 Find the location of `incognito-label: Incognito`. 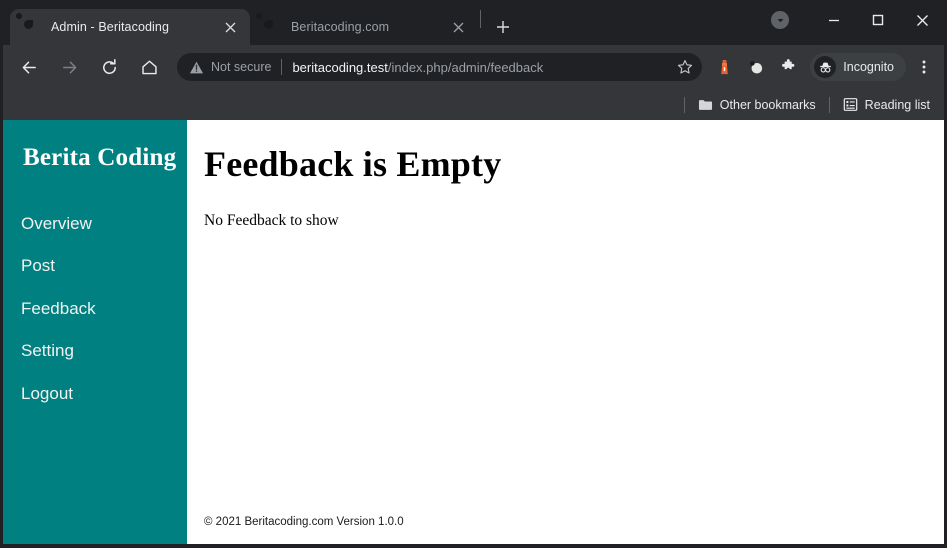

incognito-label: Incognito is located at coordinates (868, 67).